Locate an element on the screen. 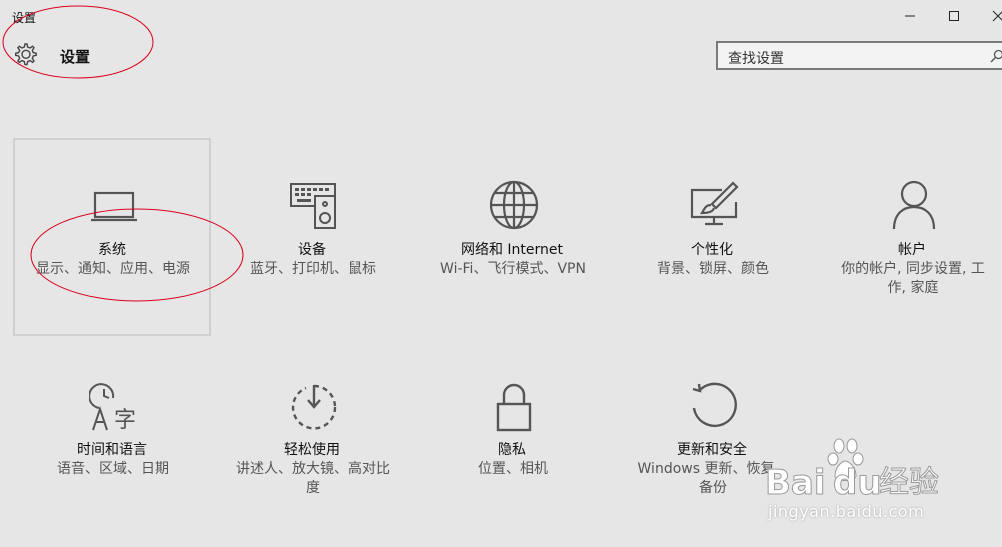 This screenshot has height=547, width=1002. search-icon is located at coordinates (996, 56).